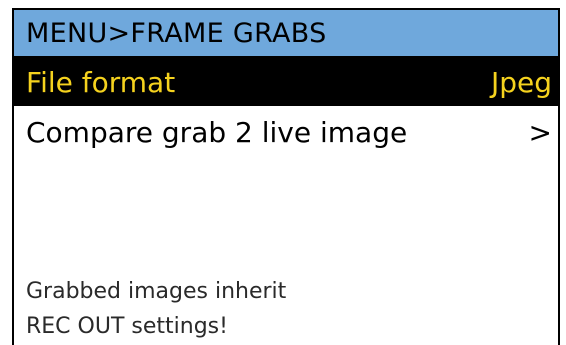 The width and height of the screenshot is (566, 345). Describe the element at coordinates (101, 82) in the screenshot. I see `menu-item-label: File format` at that location.